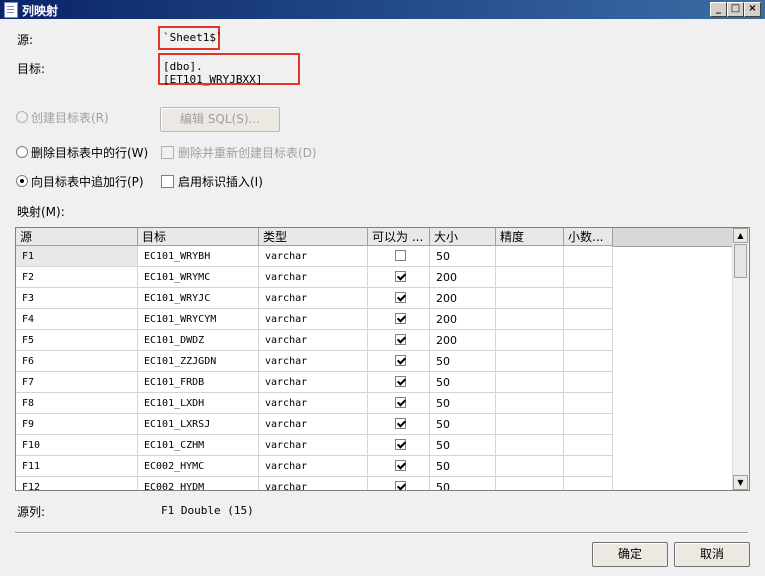 Image resolution: width=765 pixels, height=576 pixels. I want to click on column-header: 大小, so click(463, 237).